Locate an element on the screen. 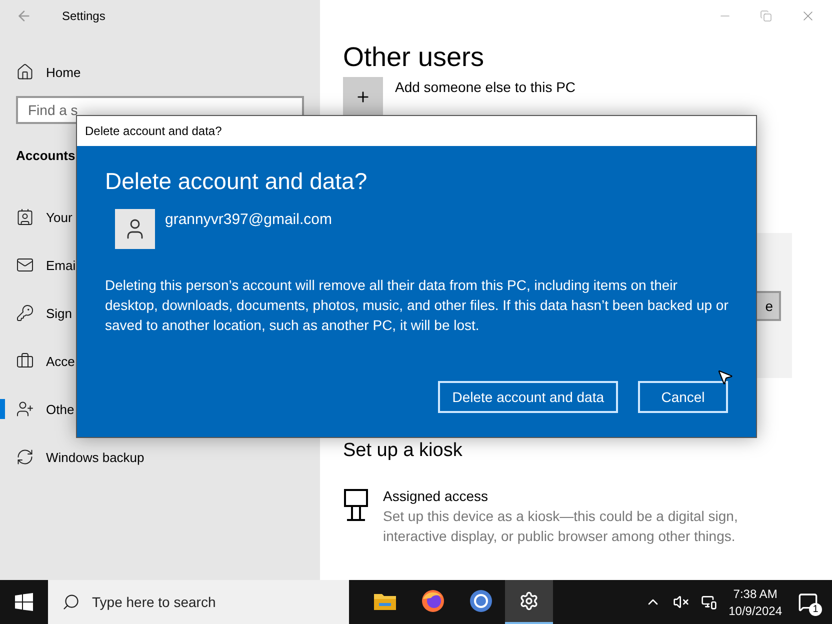 The image size is (832, 624). dialog-heading: Delete account and data? is located at coordinates (236, 181).